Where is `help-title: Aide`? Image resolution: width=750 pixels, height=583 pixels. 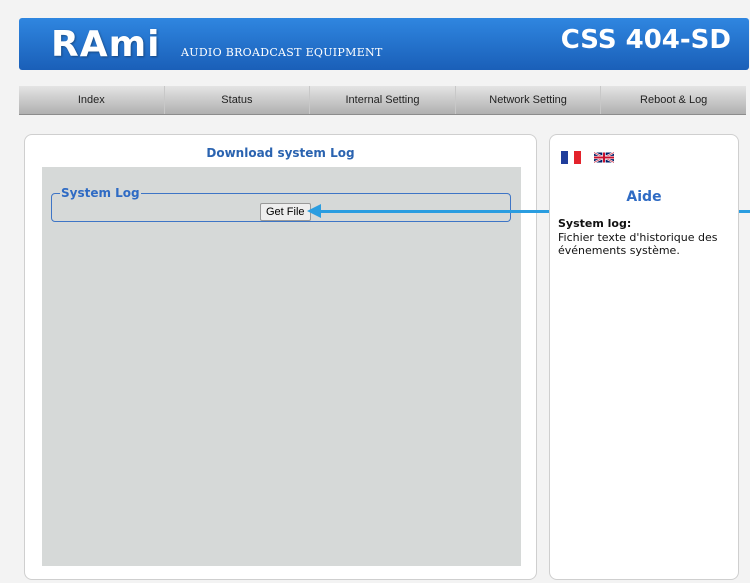
help-title: Aide is located at coordinates (644, 197).